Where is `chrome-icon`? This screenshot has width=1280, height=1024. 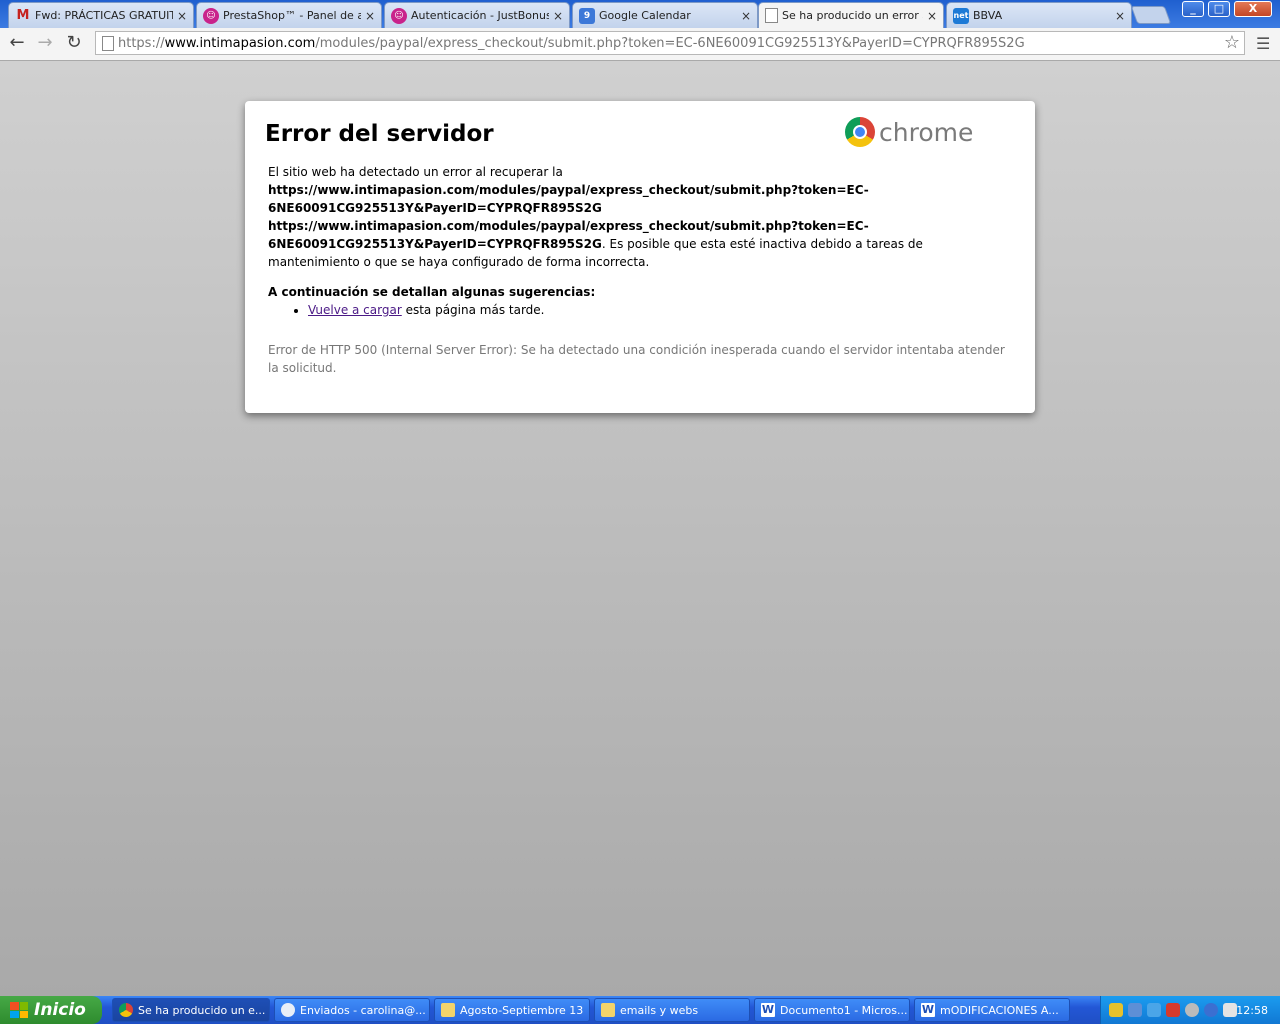
chrome-icon is located at coordinates (126, 1010).